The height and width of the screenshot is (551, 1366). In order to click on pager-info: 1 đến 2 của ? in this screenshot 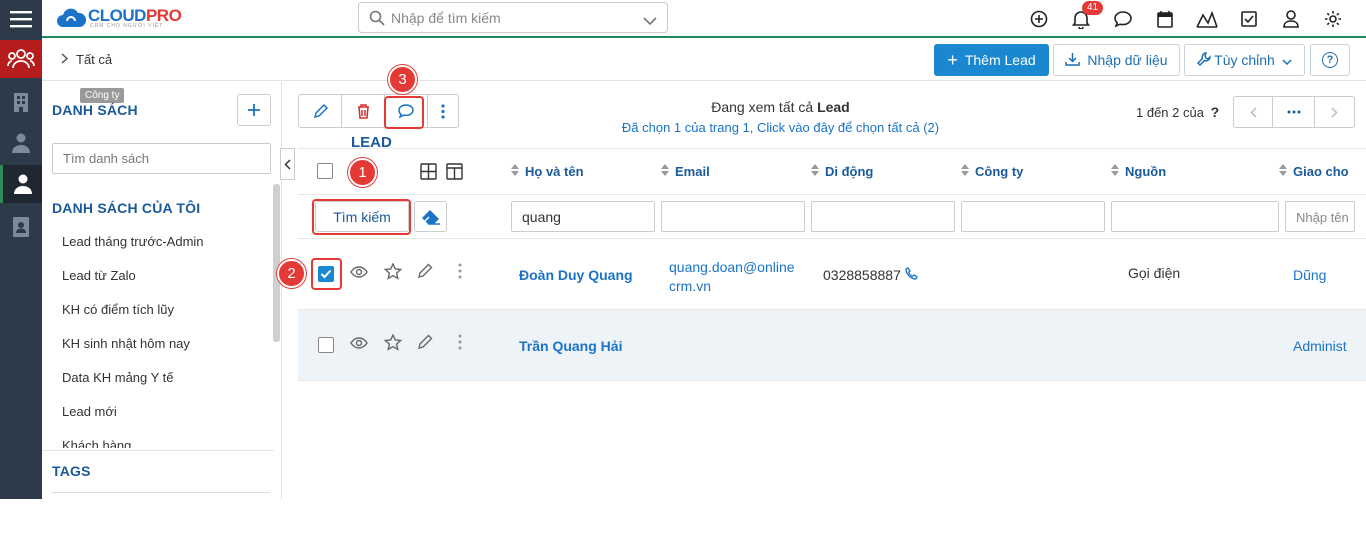, I will do `click(1177, 112)`.